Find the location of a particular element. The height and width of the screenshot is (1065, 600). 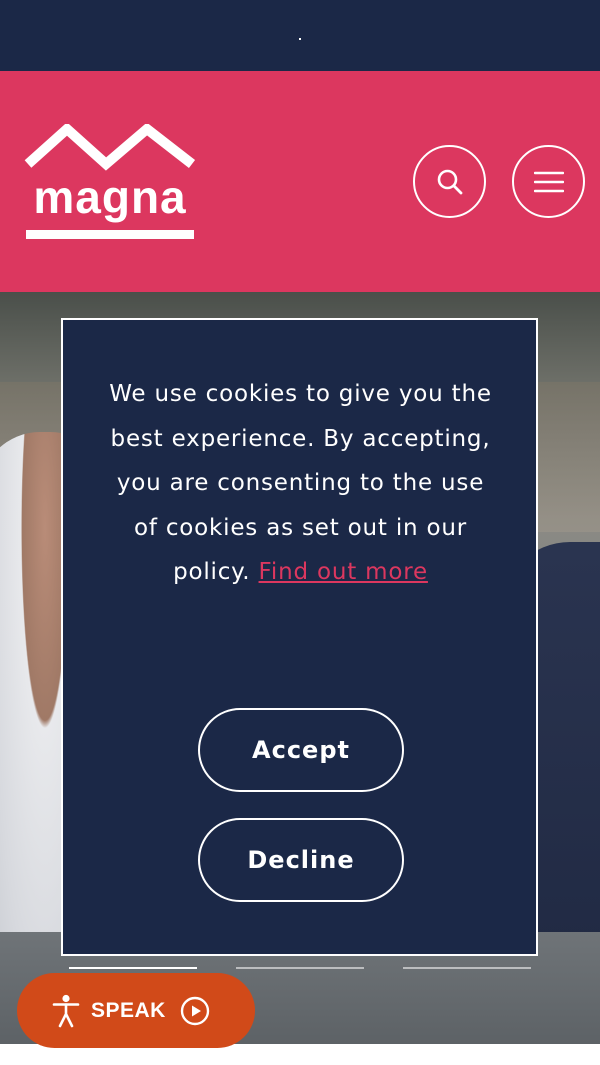

logo-text: magna is located at coordinates (109, 197).